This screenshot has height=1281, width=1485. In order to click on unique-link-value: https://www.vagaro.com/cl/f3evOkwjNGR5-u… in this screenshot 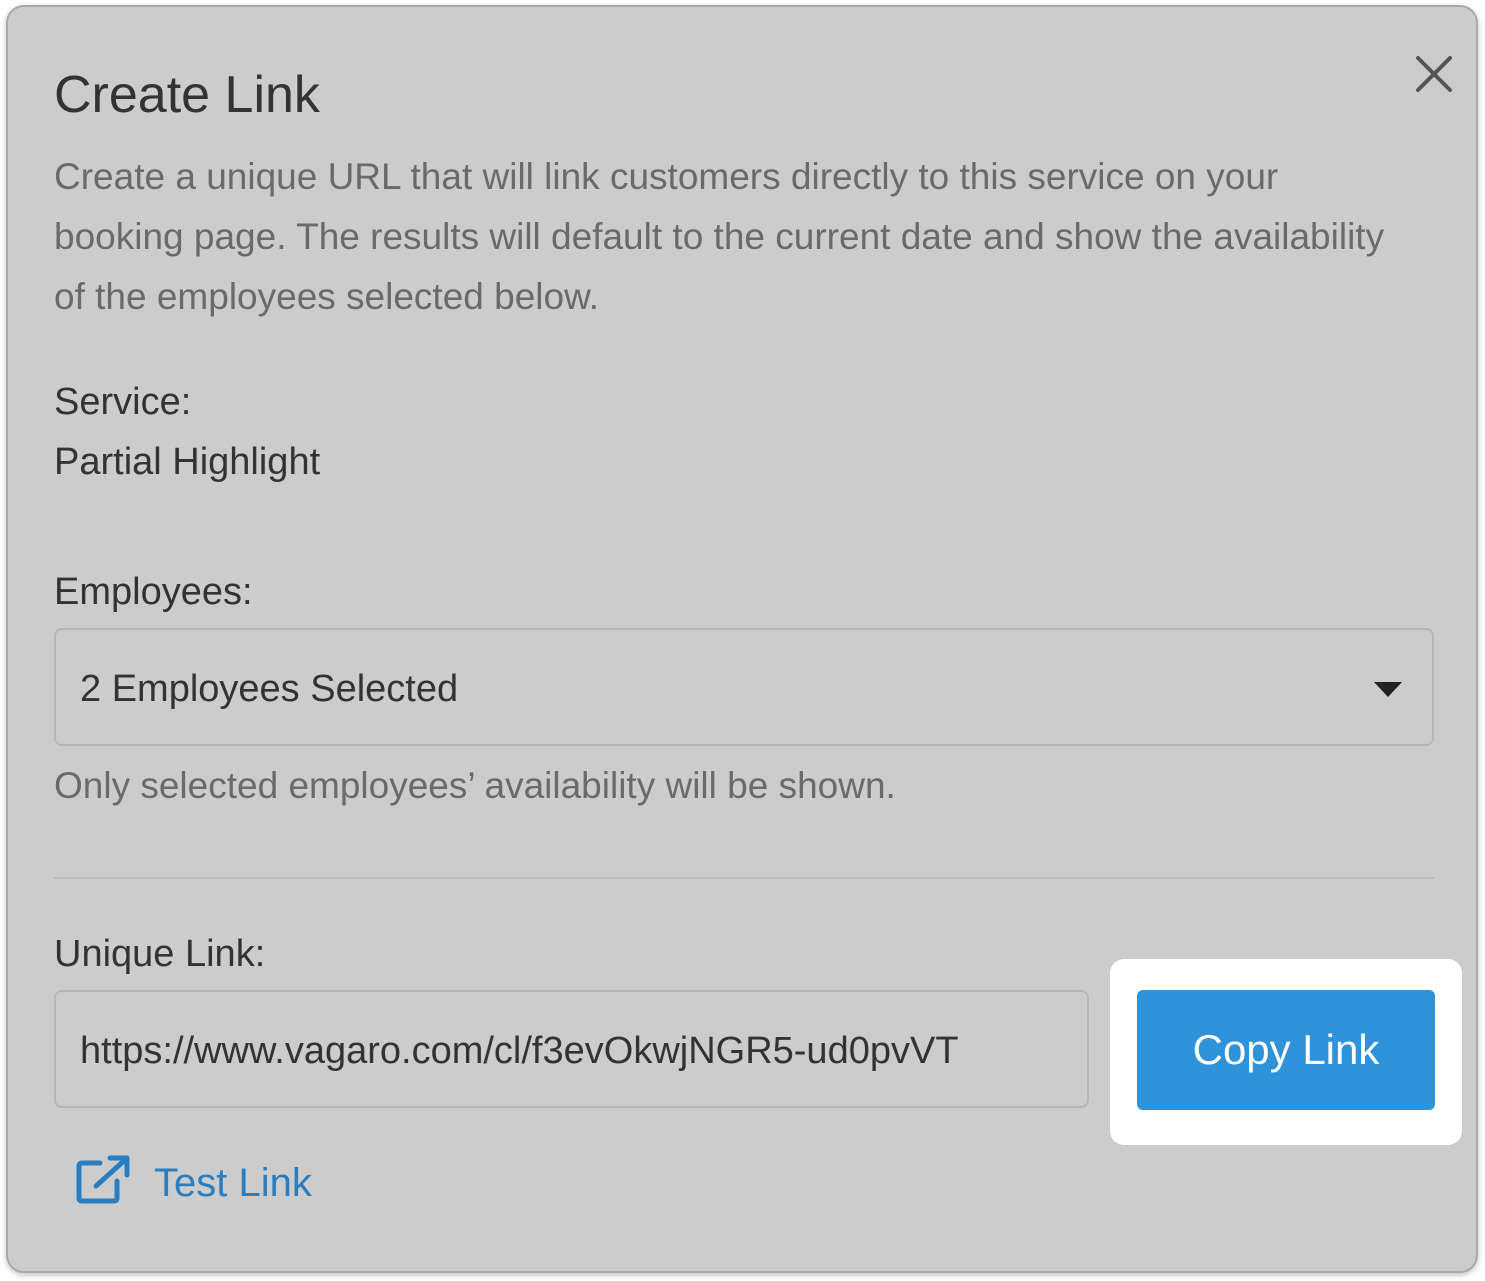, I will do `click(519, 1051)`.